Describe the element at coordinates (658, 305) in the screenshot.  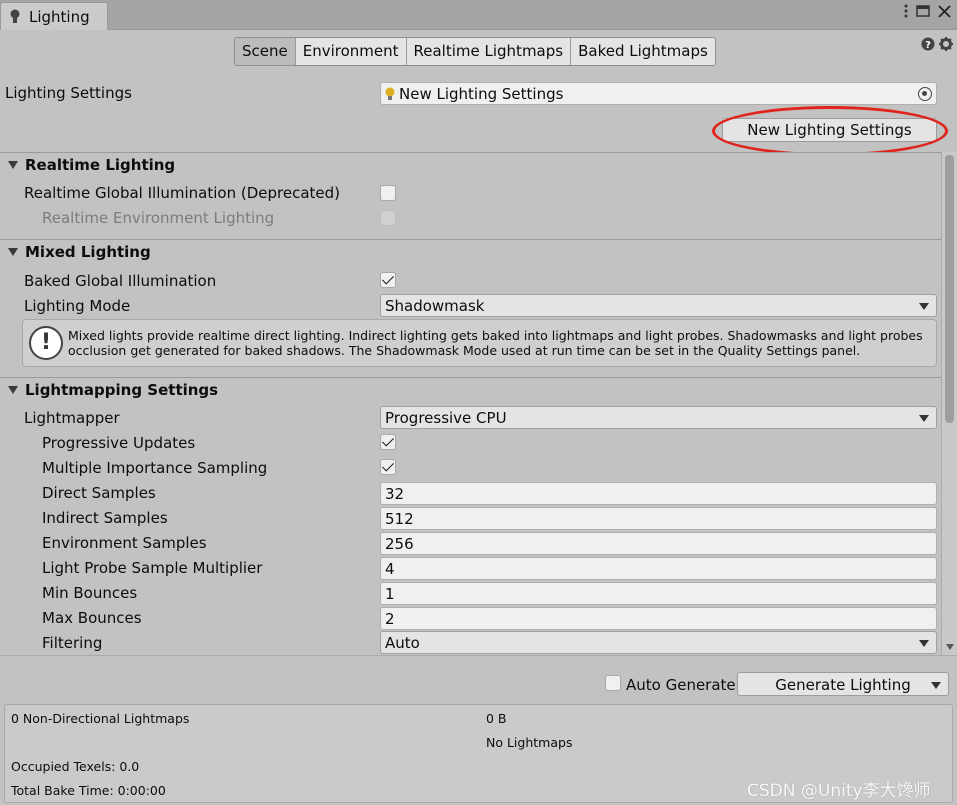
I see `lighting-mode-dropdown: Shadowmask` at that location.